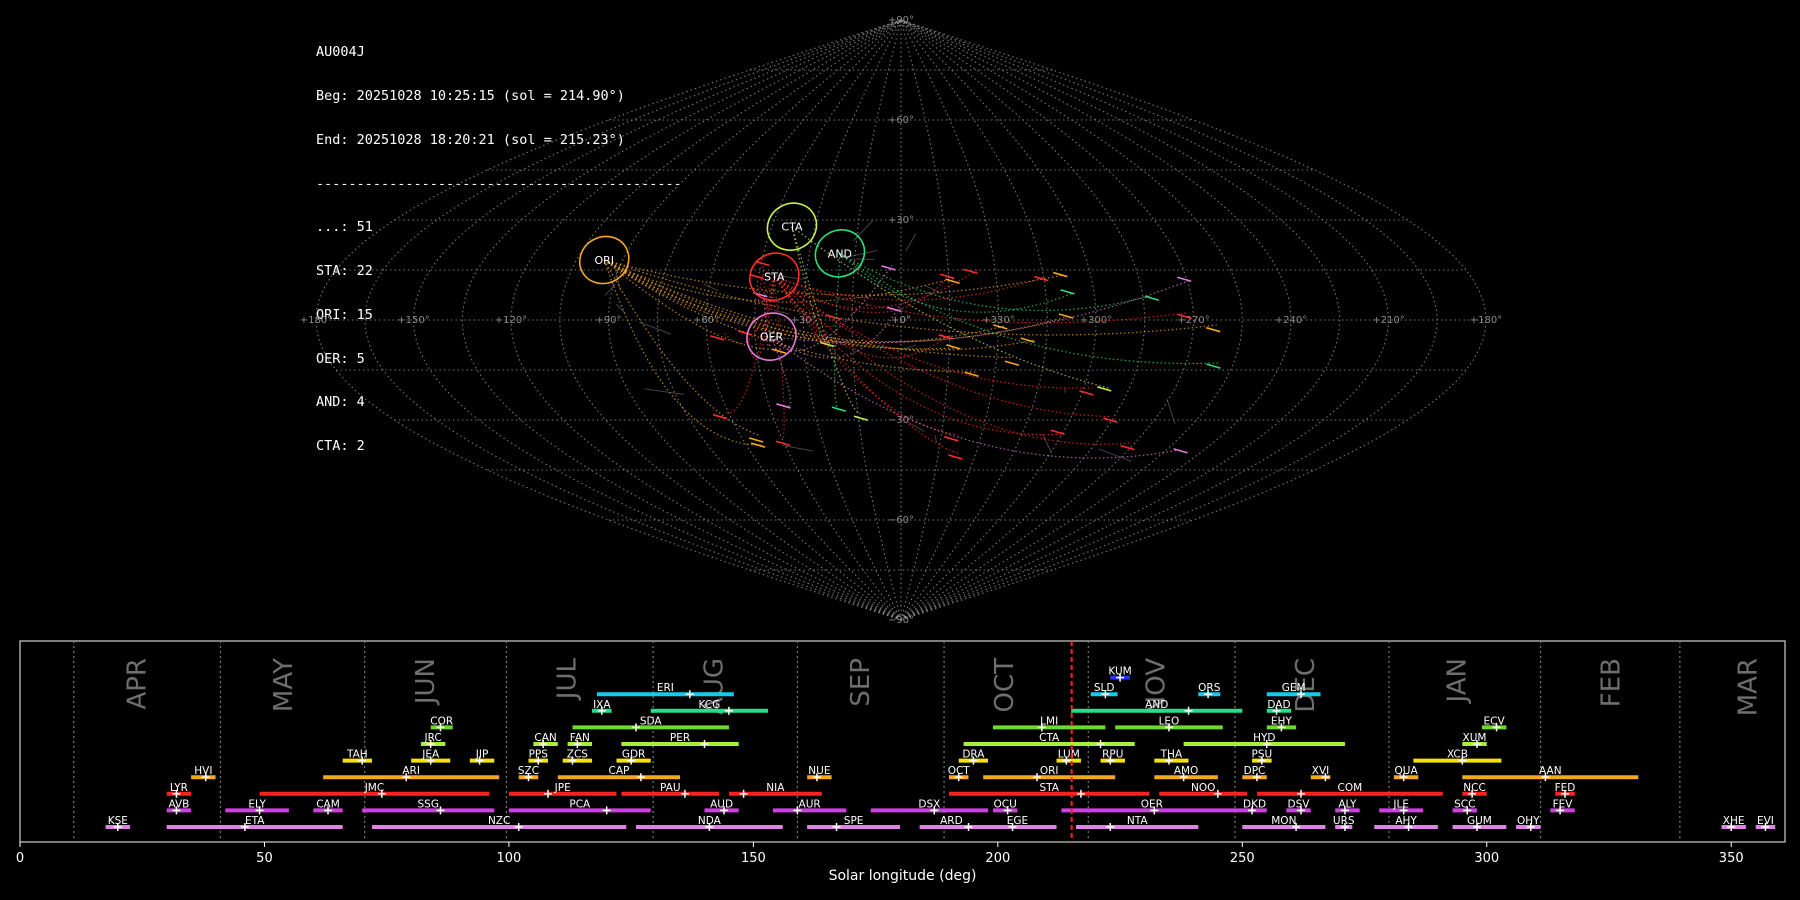 The width and height of the screenshot is (1800, 900). What do you see at coordinates (819, 771) in the screenshot?
I see `shower-code-label: NUE` at bounding box center [819, 771].